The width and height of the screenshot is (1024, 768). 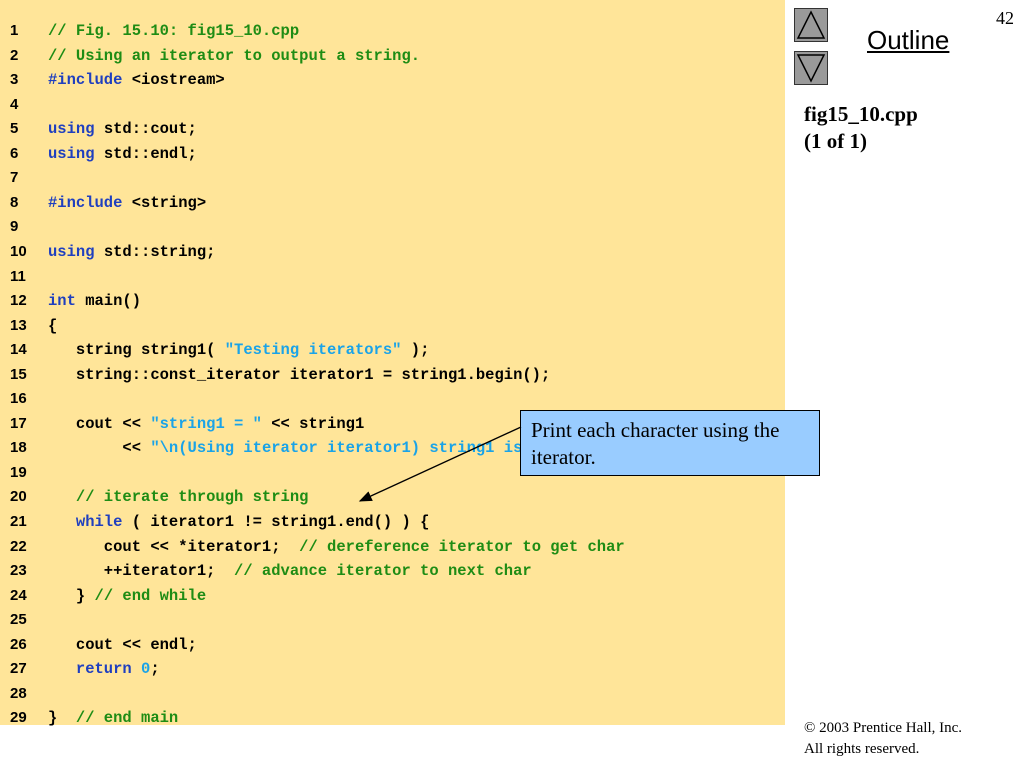 I want to click on line-number: 10, so click(x=18, y=251).